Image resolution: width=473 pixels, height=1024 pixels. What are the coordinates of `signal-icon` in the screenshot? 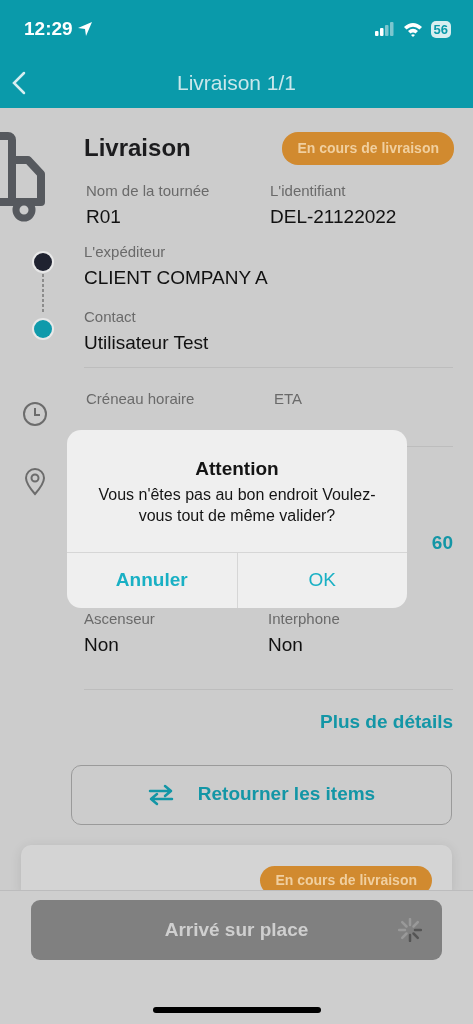 It's located at (384, 29).